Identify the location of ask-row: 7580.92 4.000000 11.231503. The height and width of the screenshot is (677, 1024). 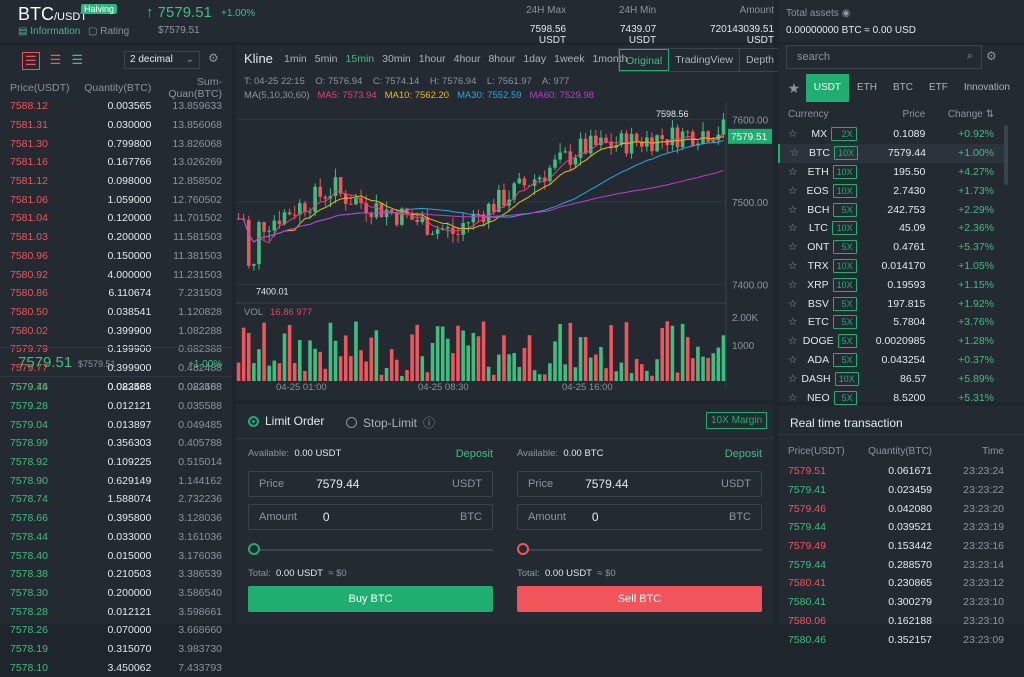
(116, 274).